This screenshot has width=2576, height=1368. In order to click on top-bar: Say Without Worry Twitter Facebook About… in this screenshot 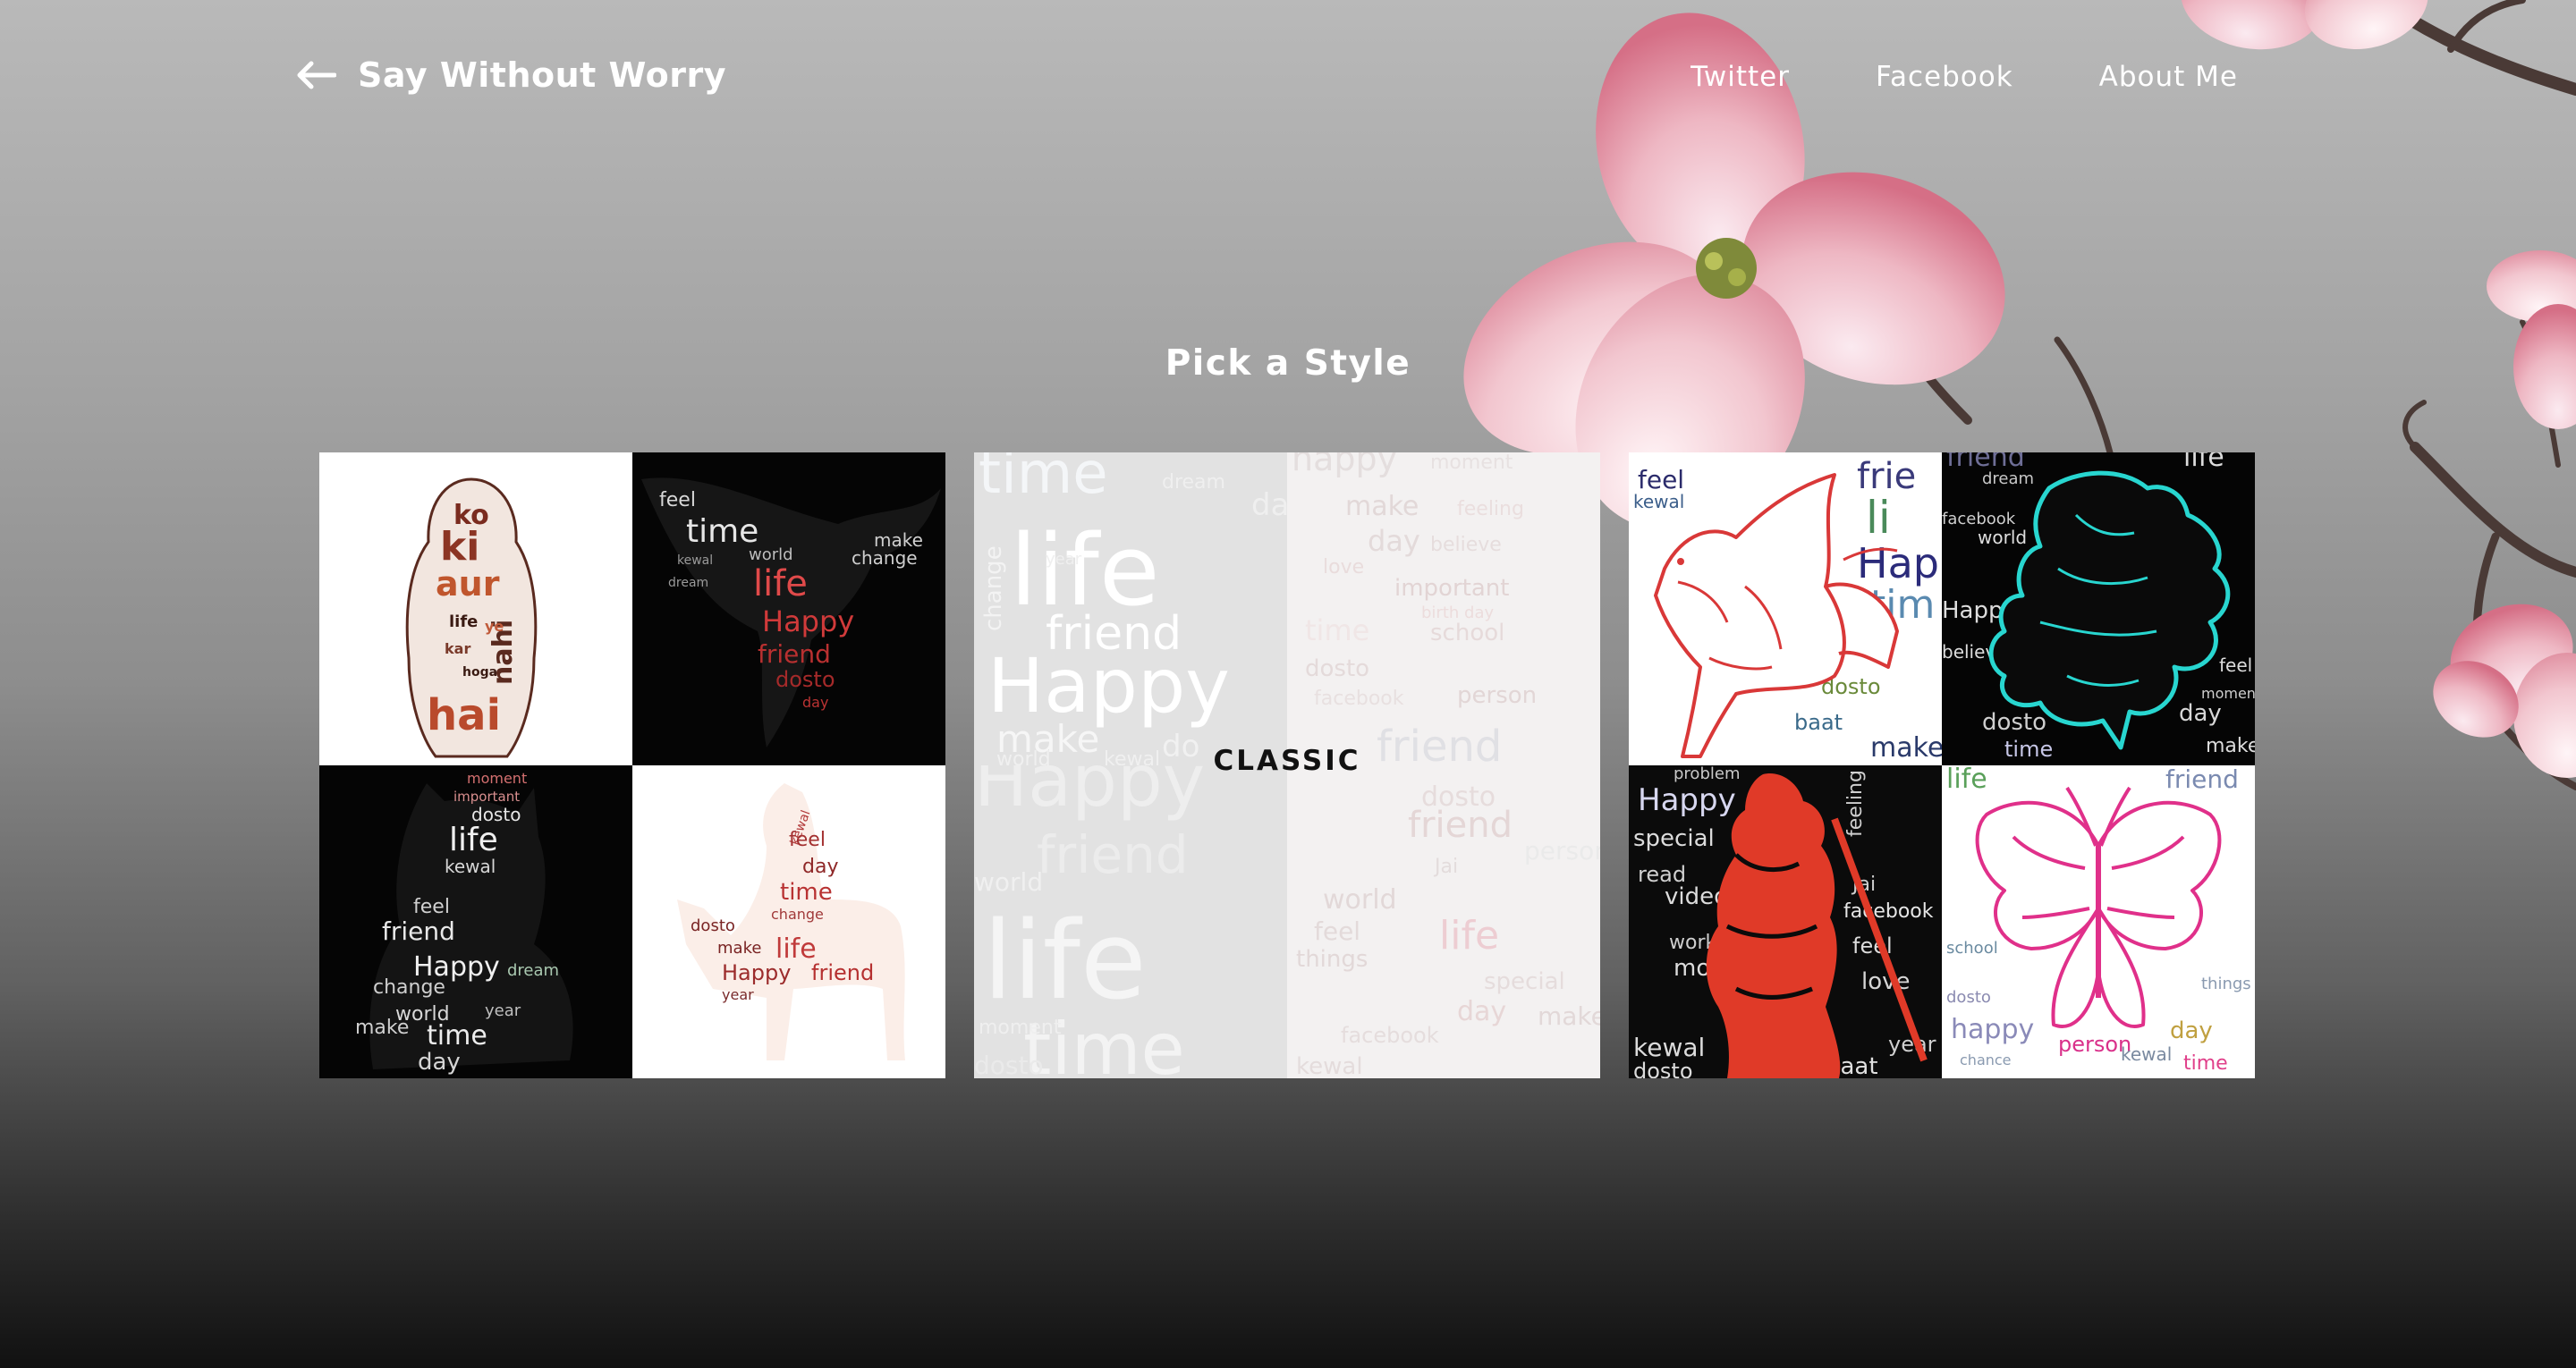, I will do `click(1288, 81)`.